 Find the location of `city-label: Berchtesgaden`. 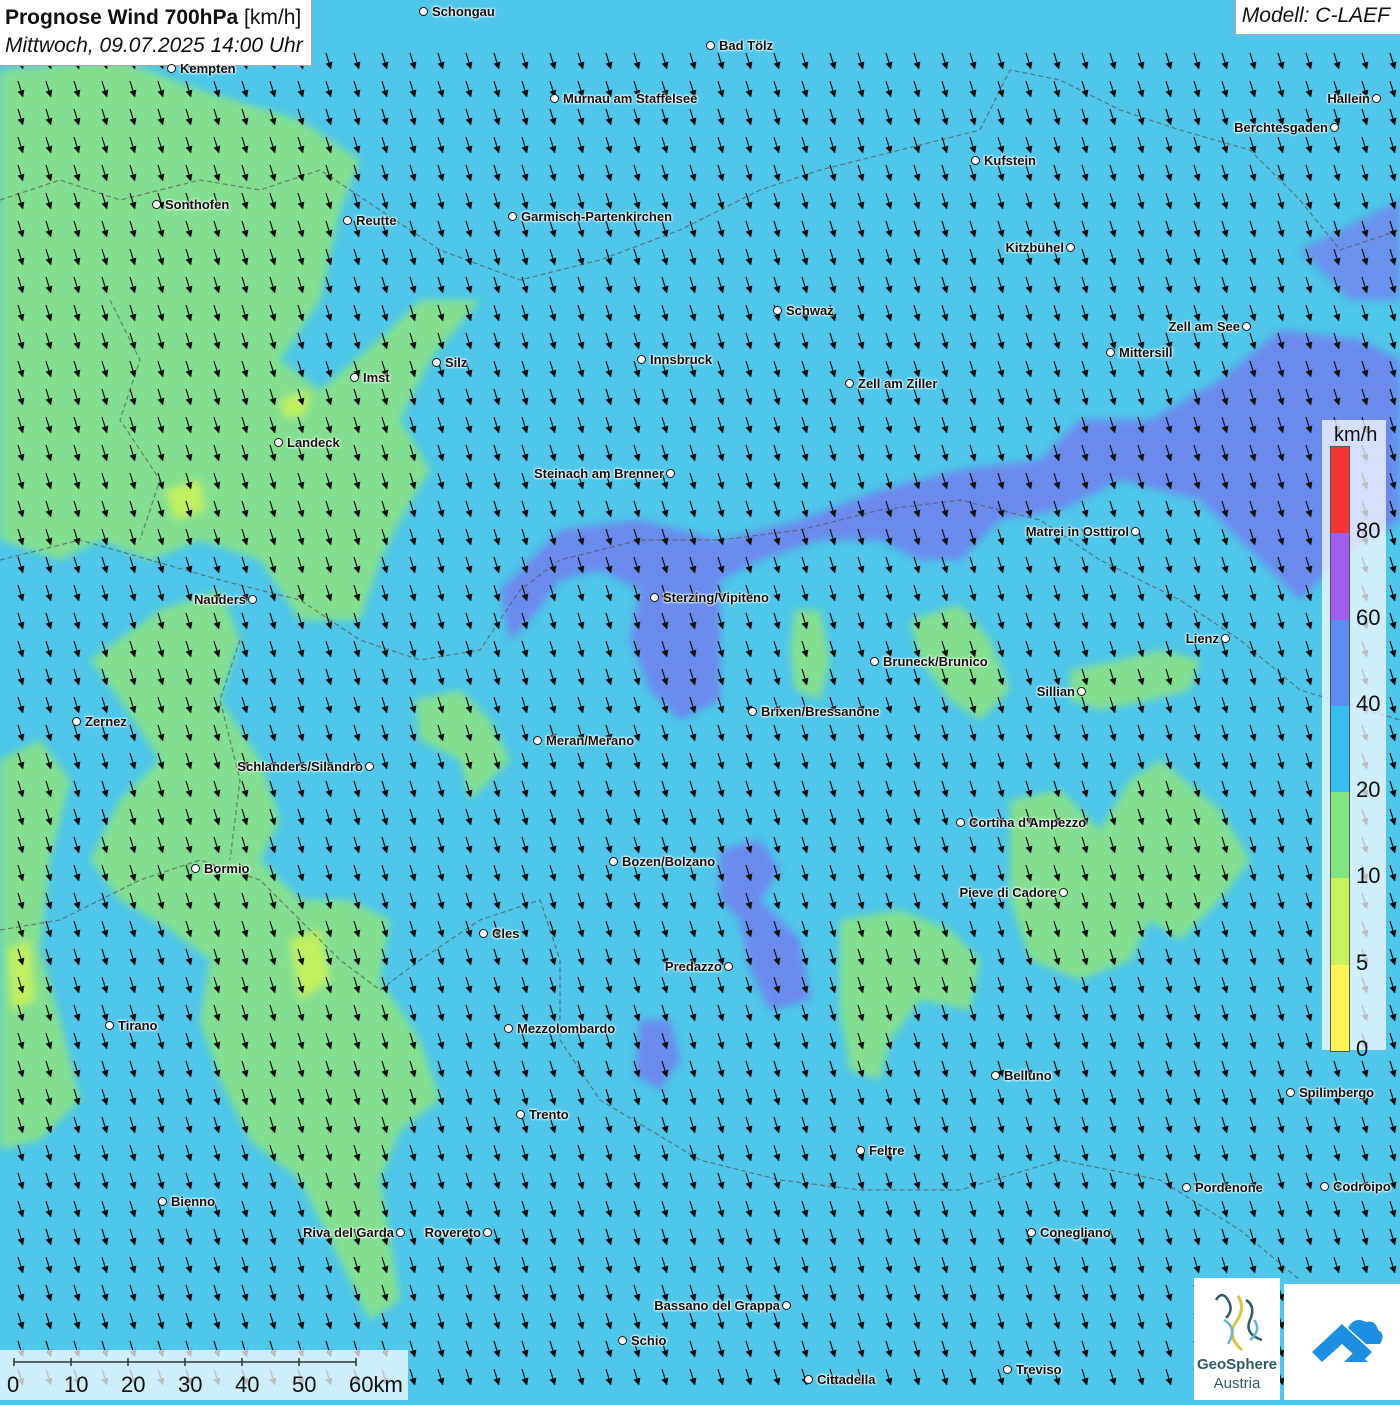

city-label: Berchtesgaden is located at coordinates (1281, 127).